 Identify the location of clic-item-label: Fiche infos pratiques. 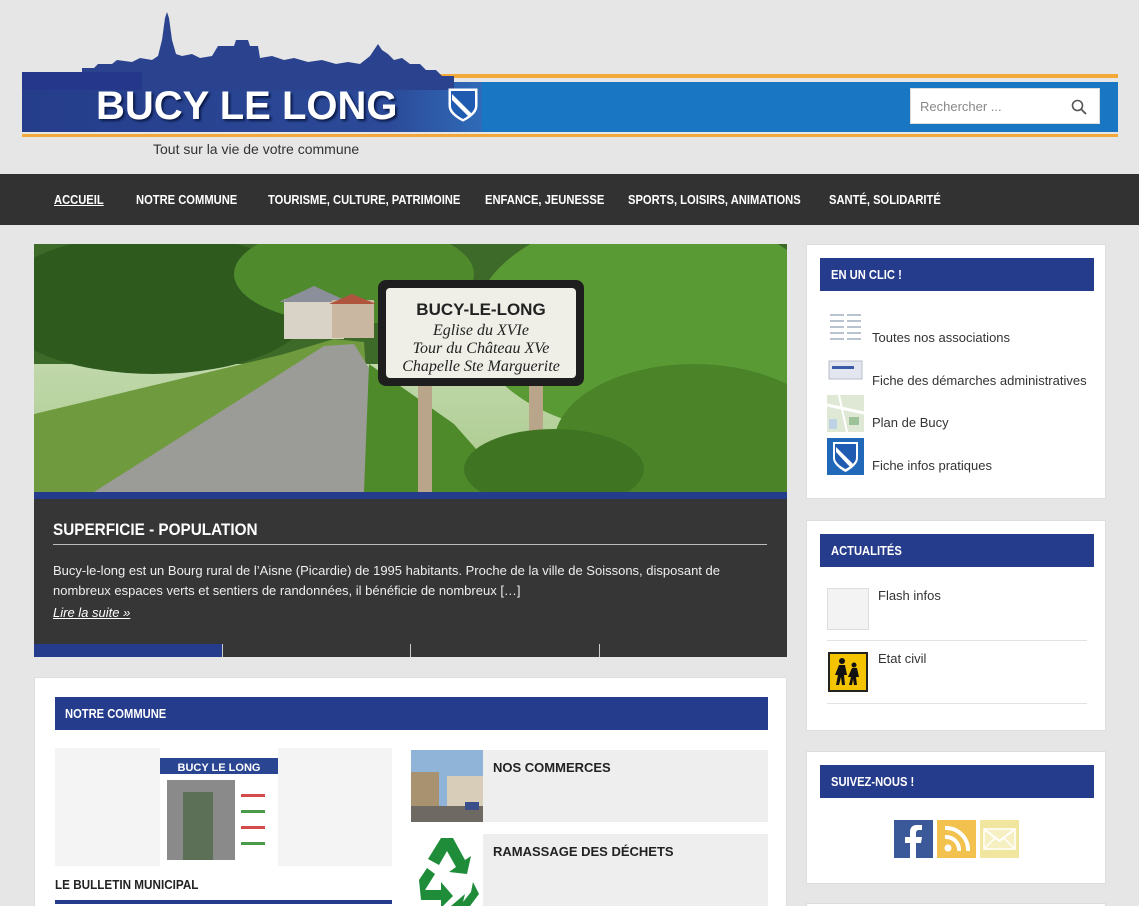
(932, 465).